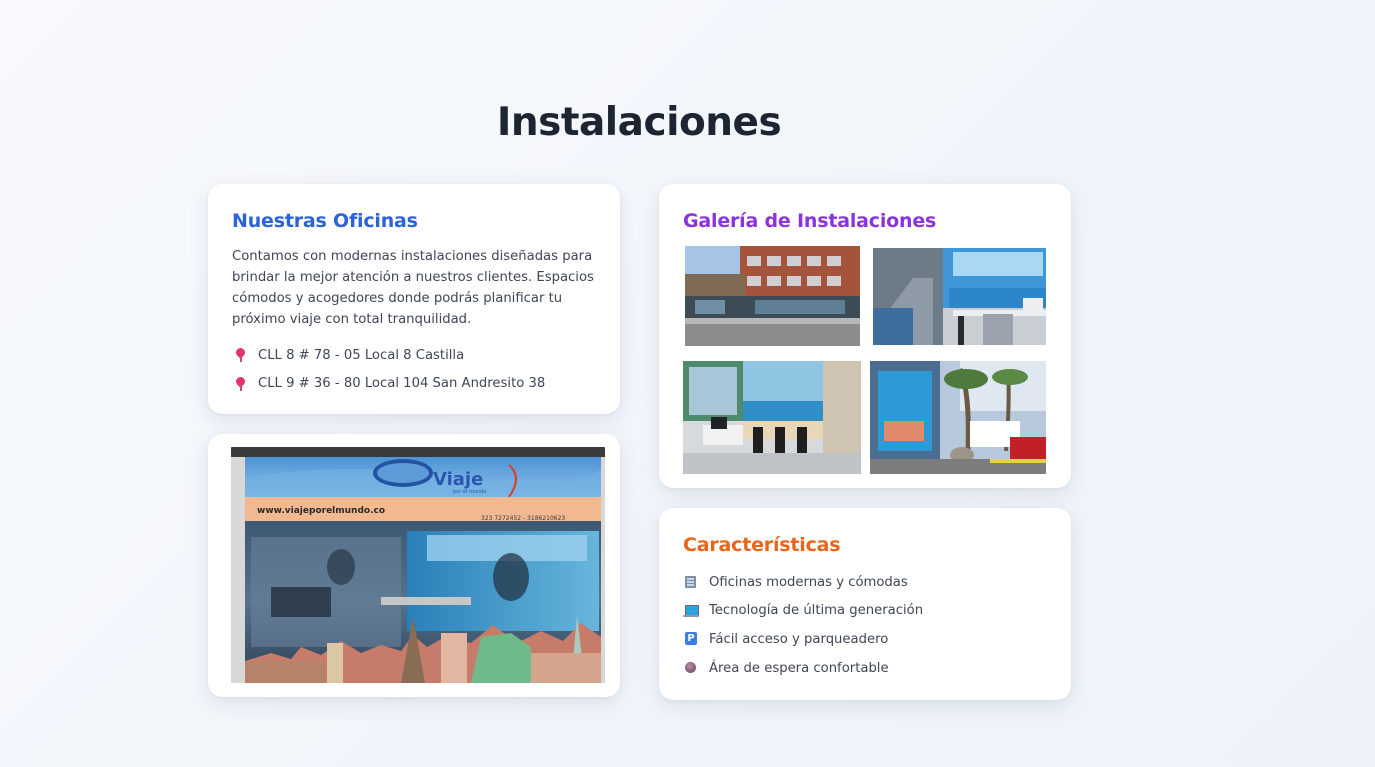 The image size is (1375, 767). I want to click on building-exterior-photo, so click(772, 296).